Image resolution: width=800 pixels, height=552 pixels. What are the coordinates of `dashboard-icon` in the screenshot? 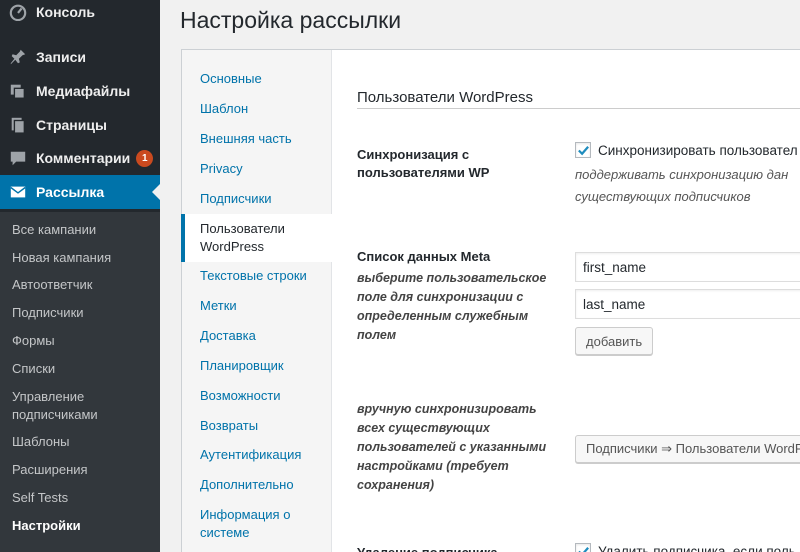 It's located at (18, 12).